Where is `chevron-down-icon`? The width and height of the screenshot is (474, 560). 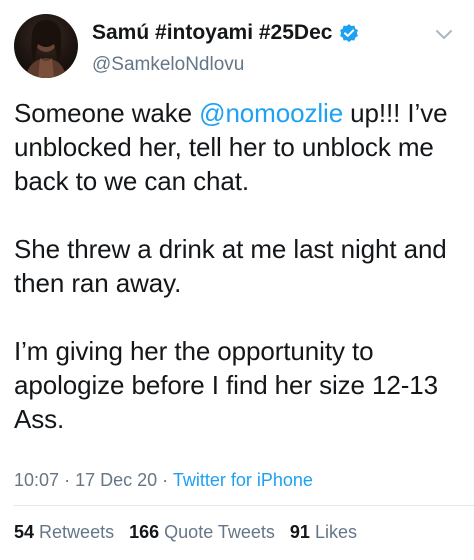 chevron-down-icon is located at coordinates (444, 34).